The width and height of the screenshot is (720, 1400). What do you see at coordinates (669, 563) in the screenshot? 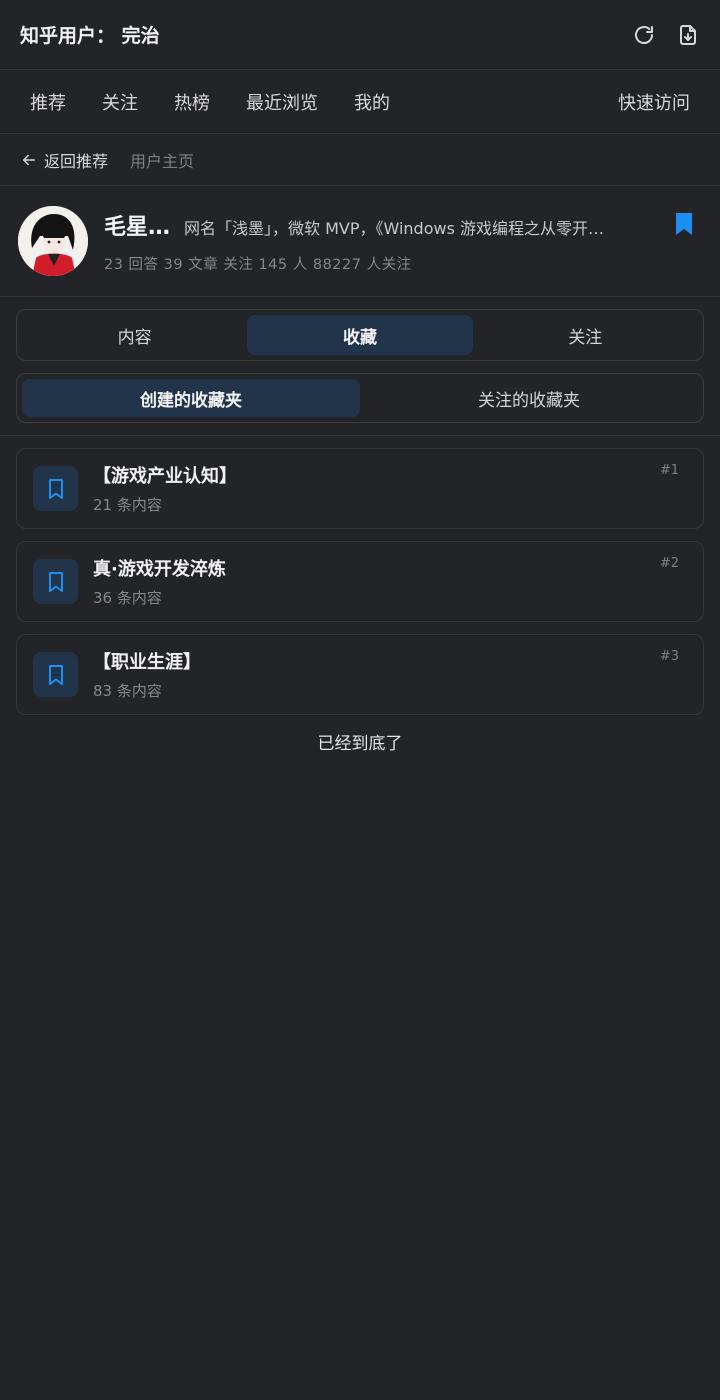
I see `collection-rank: #2` at bounding box center [669, 563].